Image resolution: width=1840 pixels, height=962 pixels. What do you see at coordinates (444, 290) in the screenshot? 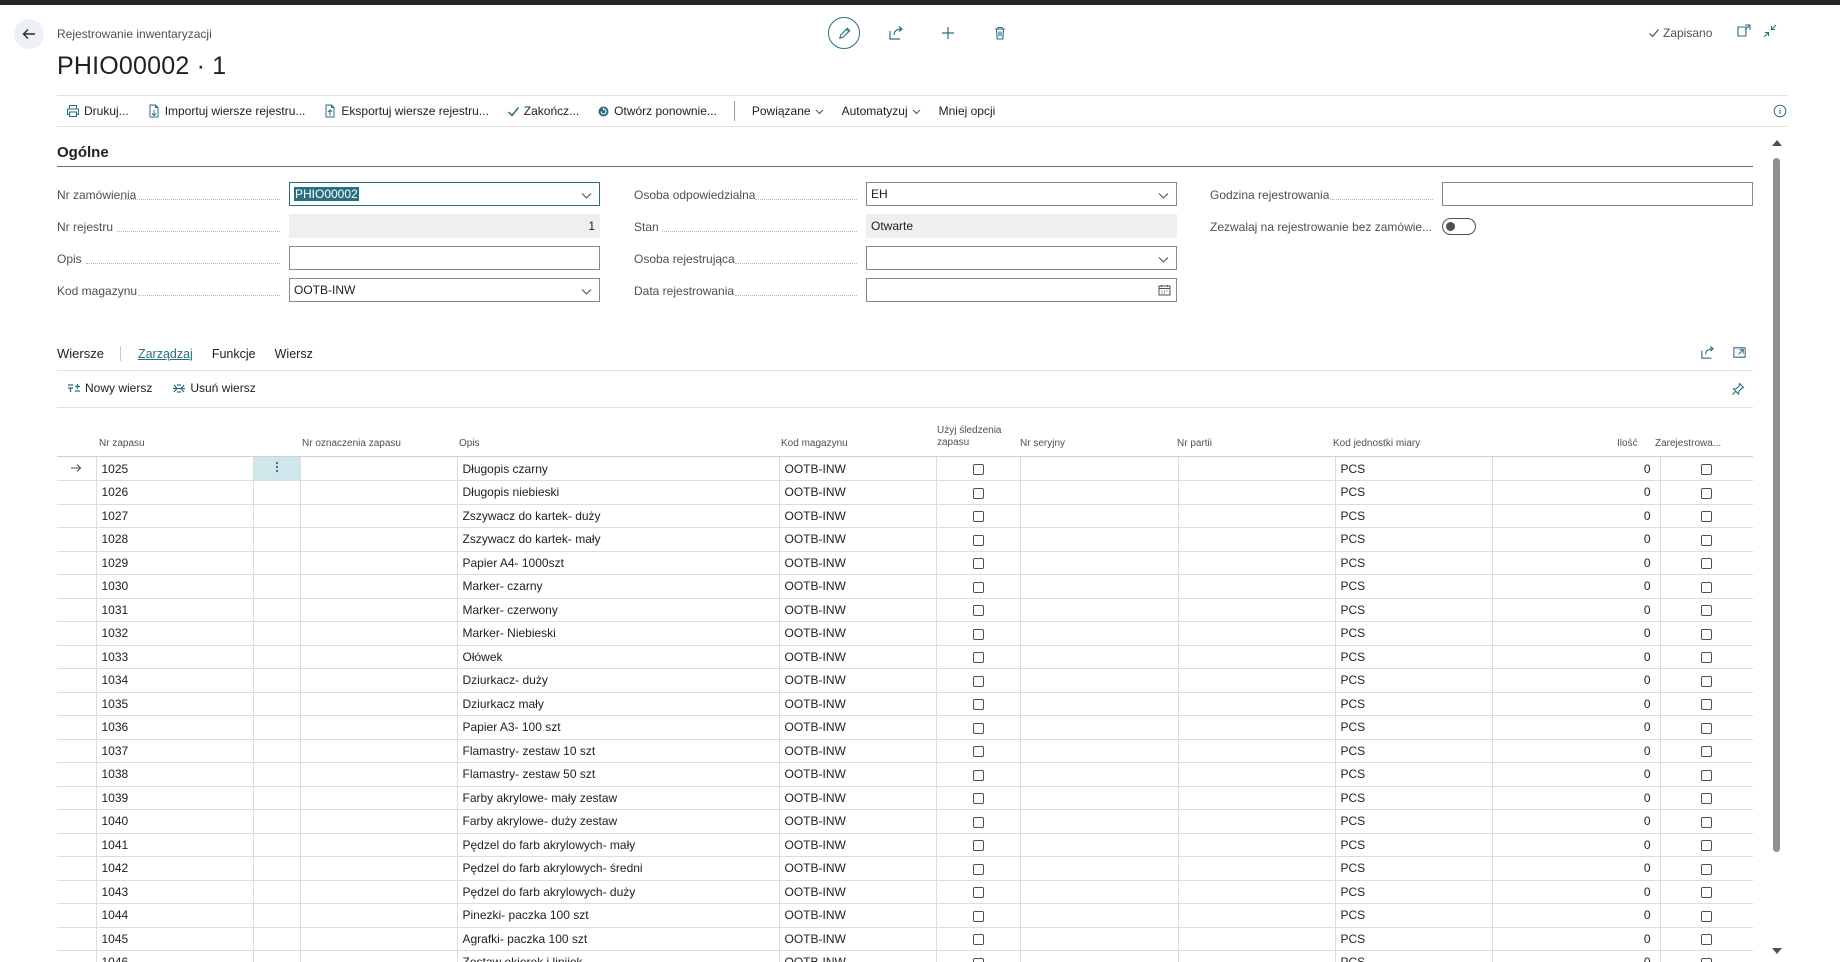
I see `location-field: OOTB-INW` at bounding box center [444, 290].